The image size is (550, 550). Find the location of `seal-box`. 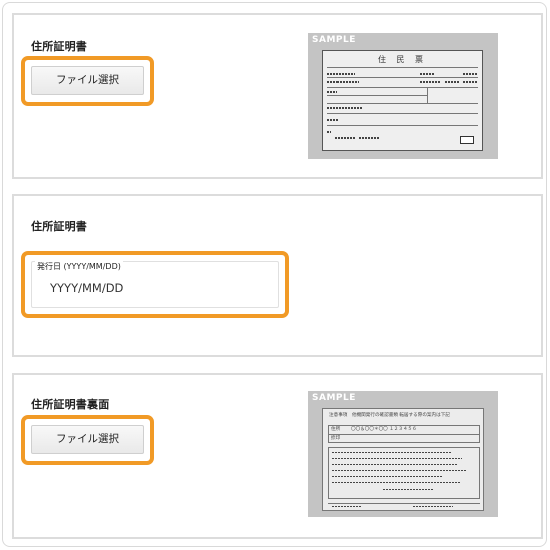

seal-box is located at coordinates (467, 140).